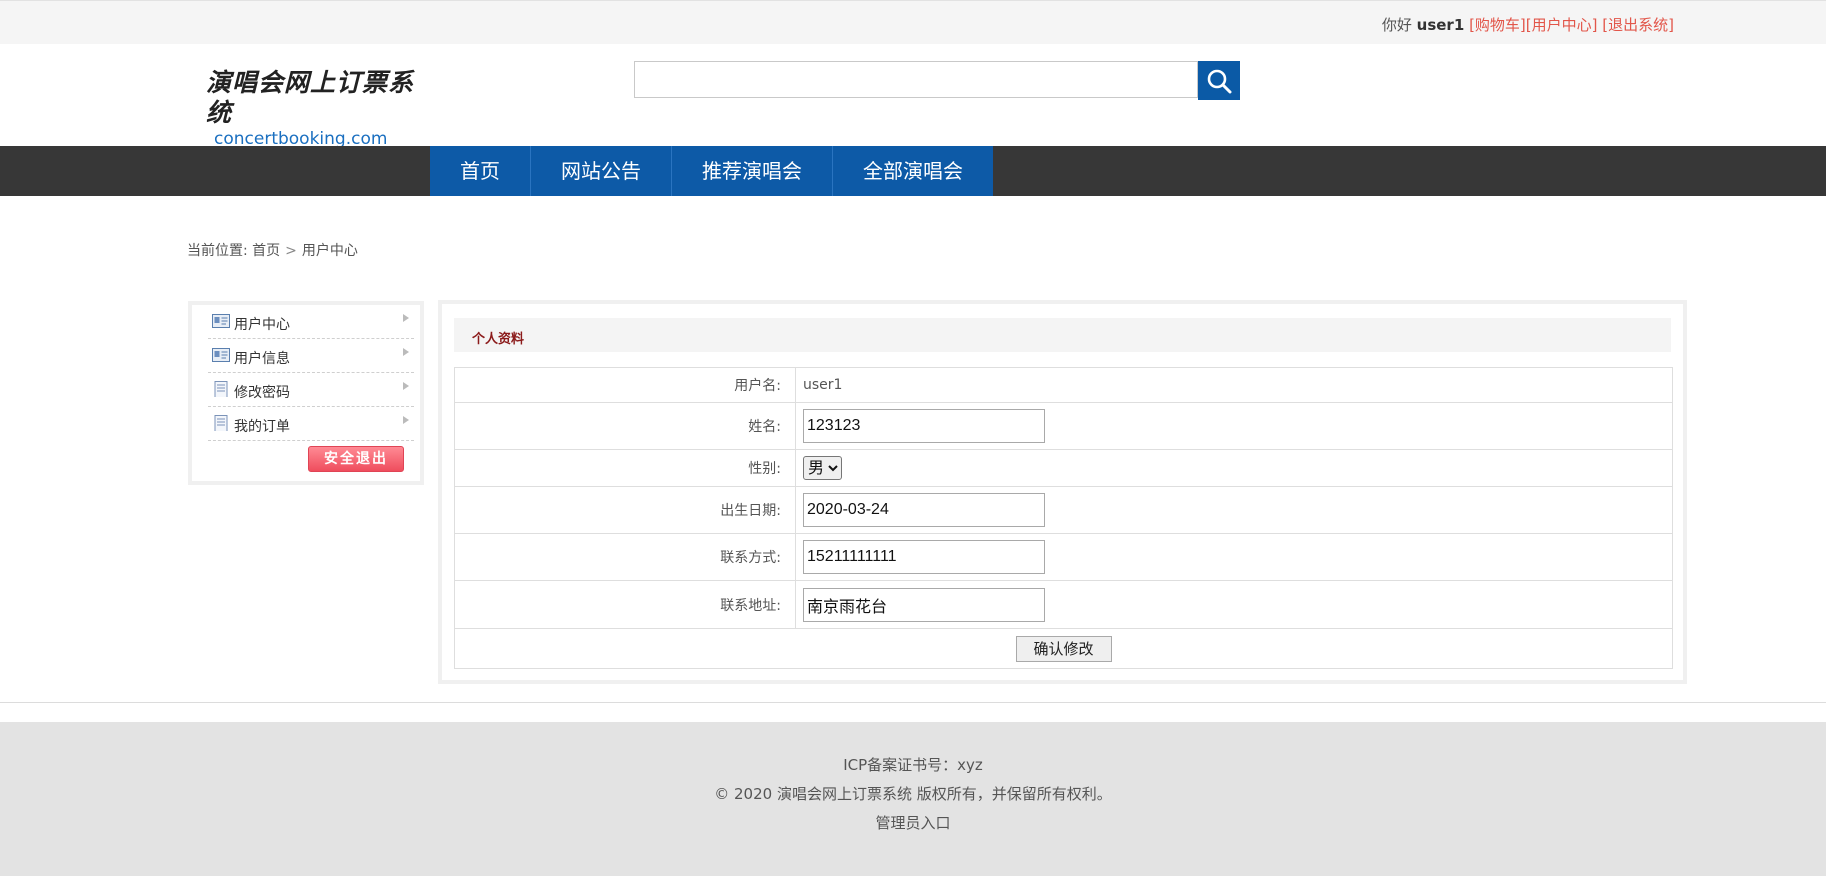  Describe the element at coordinates (924, 604) in the screenshot. I see `address-input` at that location.